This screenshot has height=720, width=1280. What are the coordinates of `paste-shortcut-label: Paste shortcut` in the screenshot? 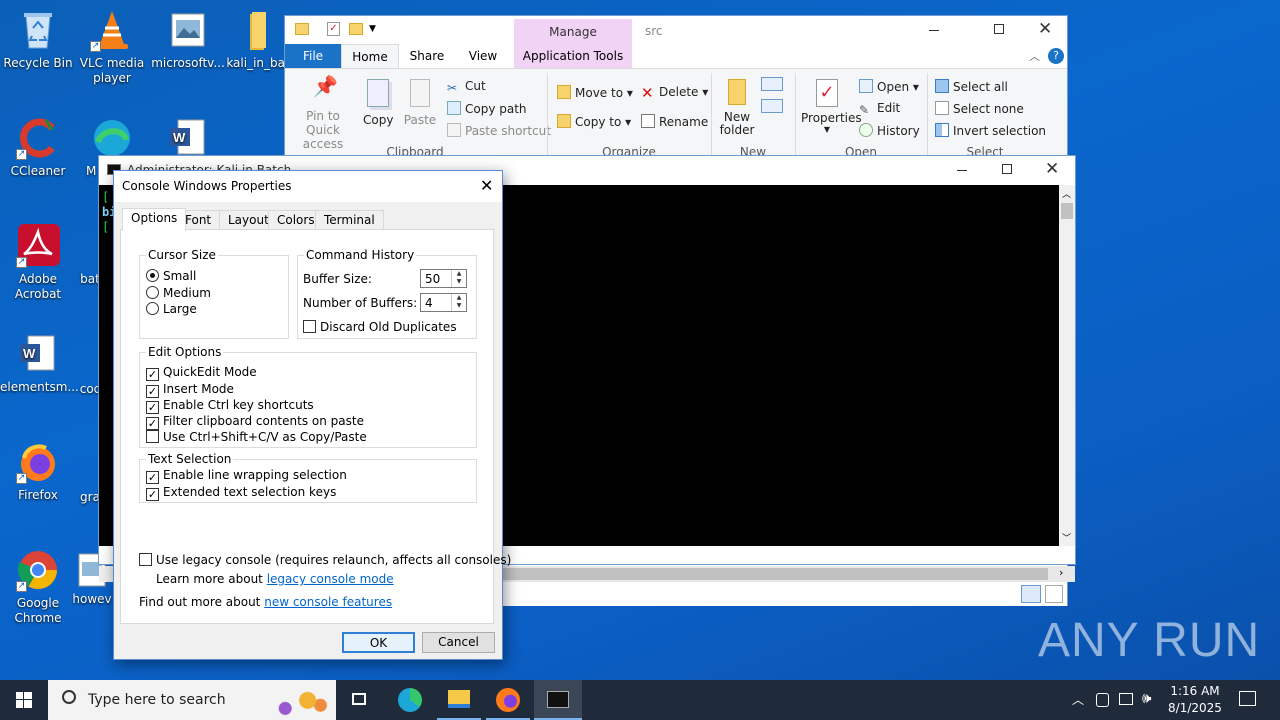 It's located at (508, 131).